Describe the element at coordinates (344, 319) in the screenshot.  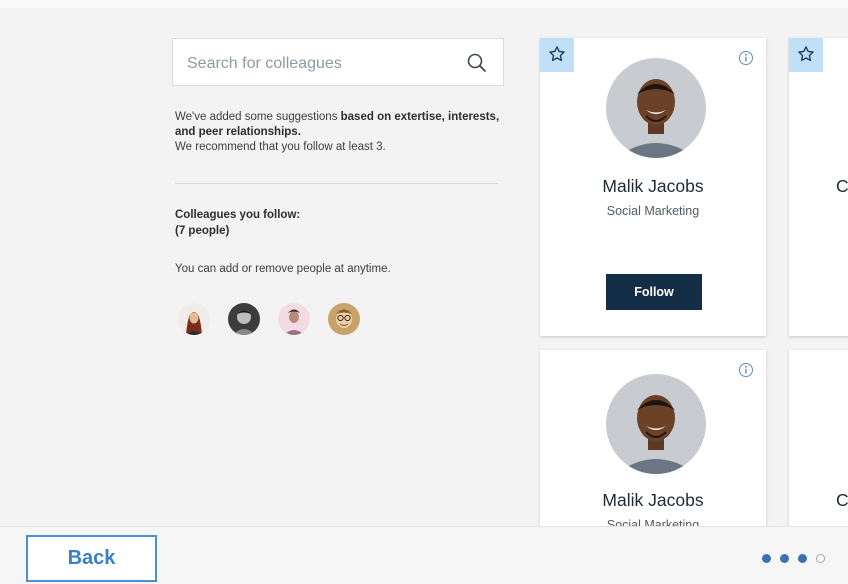
I see `avatar-man-glasses` at that location.